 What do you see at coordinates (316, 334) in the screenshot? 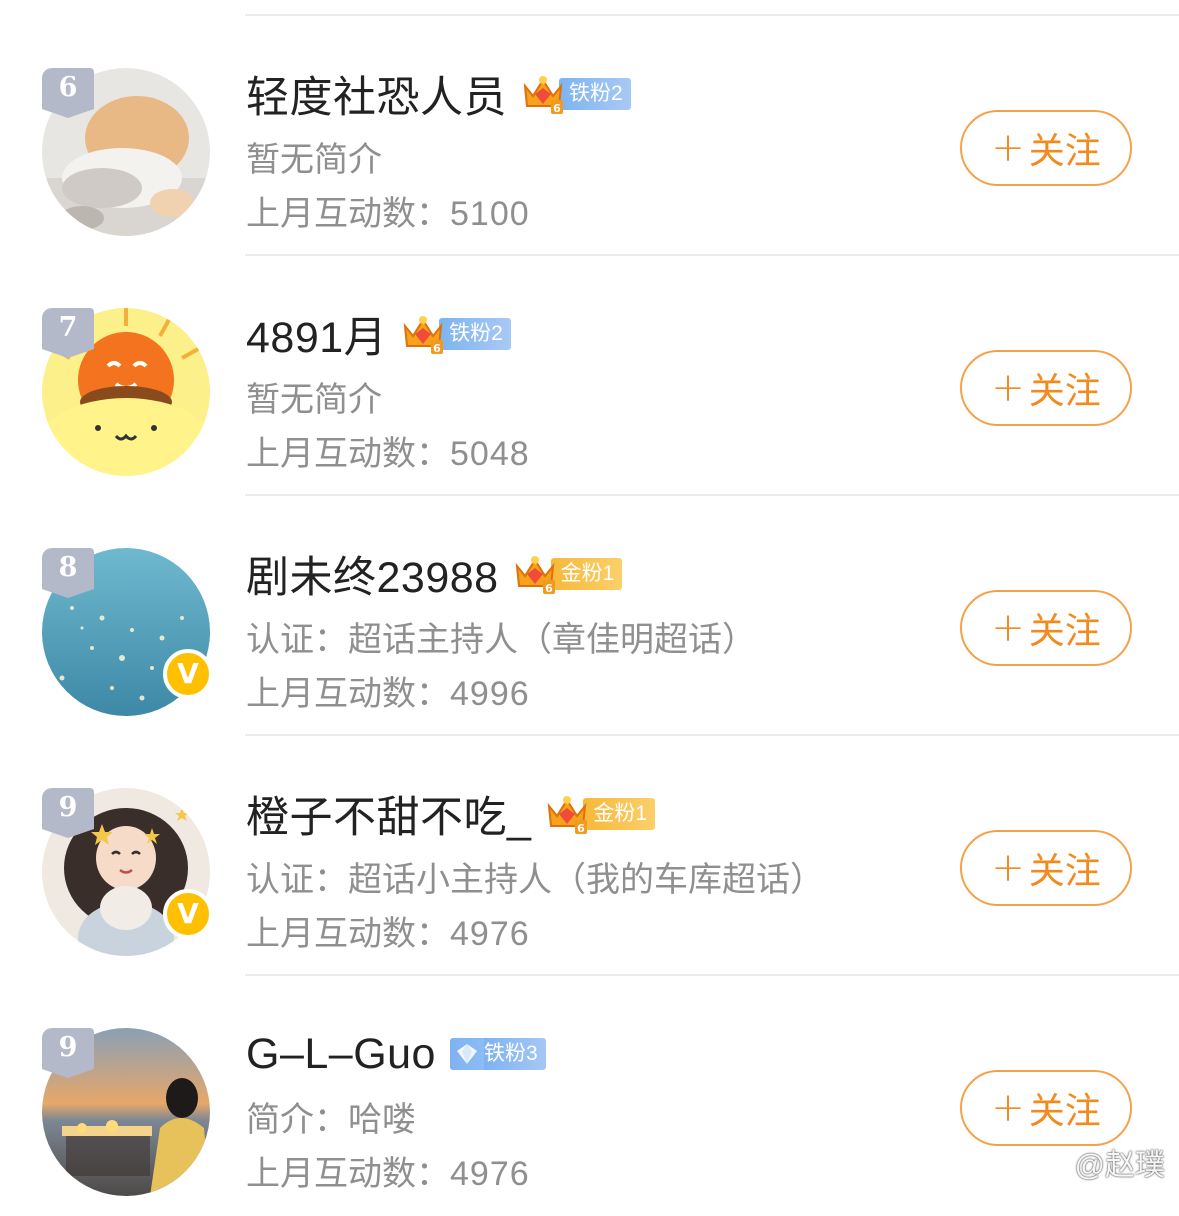
I see `user-name: 4891月` at bounding box center [316, 334].